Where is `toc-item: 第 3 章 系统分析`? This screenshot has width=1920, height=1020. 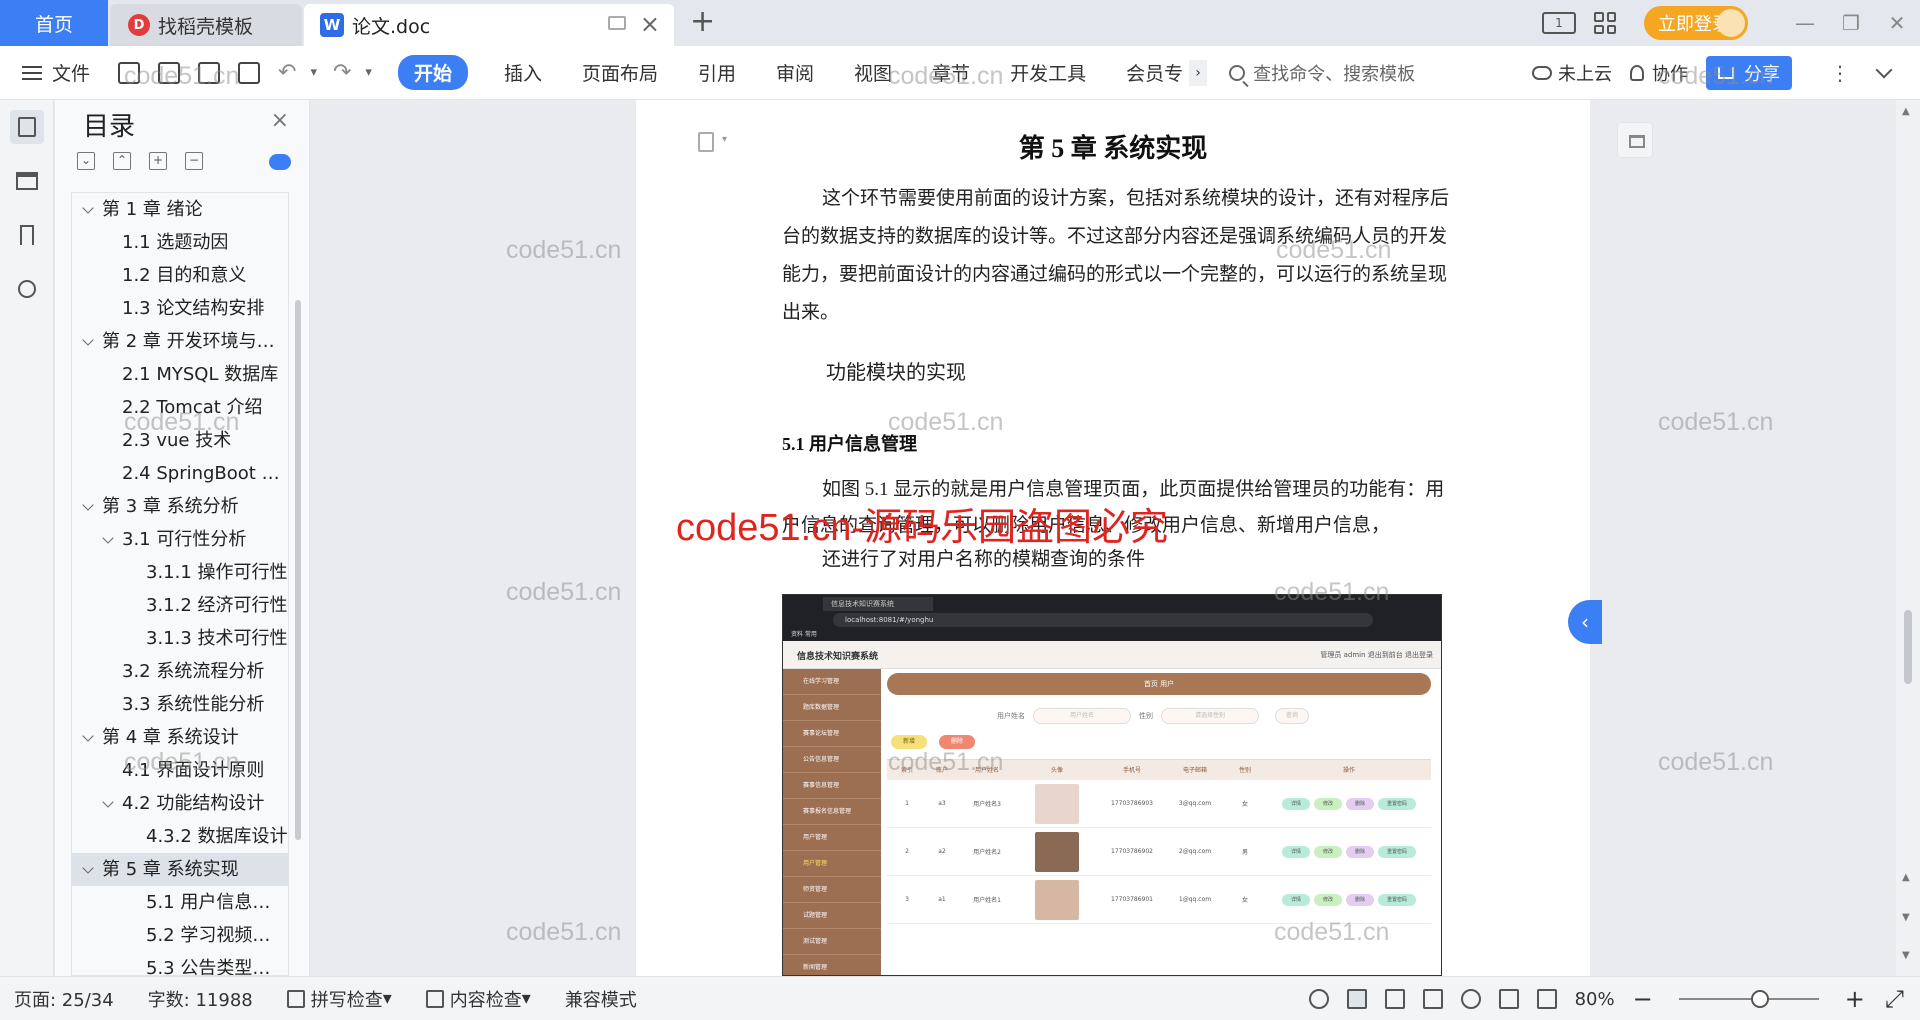 toc-item: 第 3 章 系统分析 is located at coordinates (180, 506).